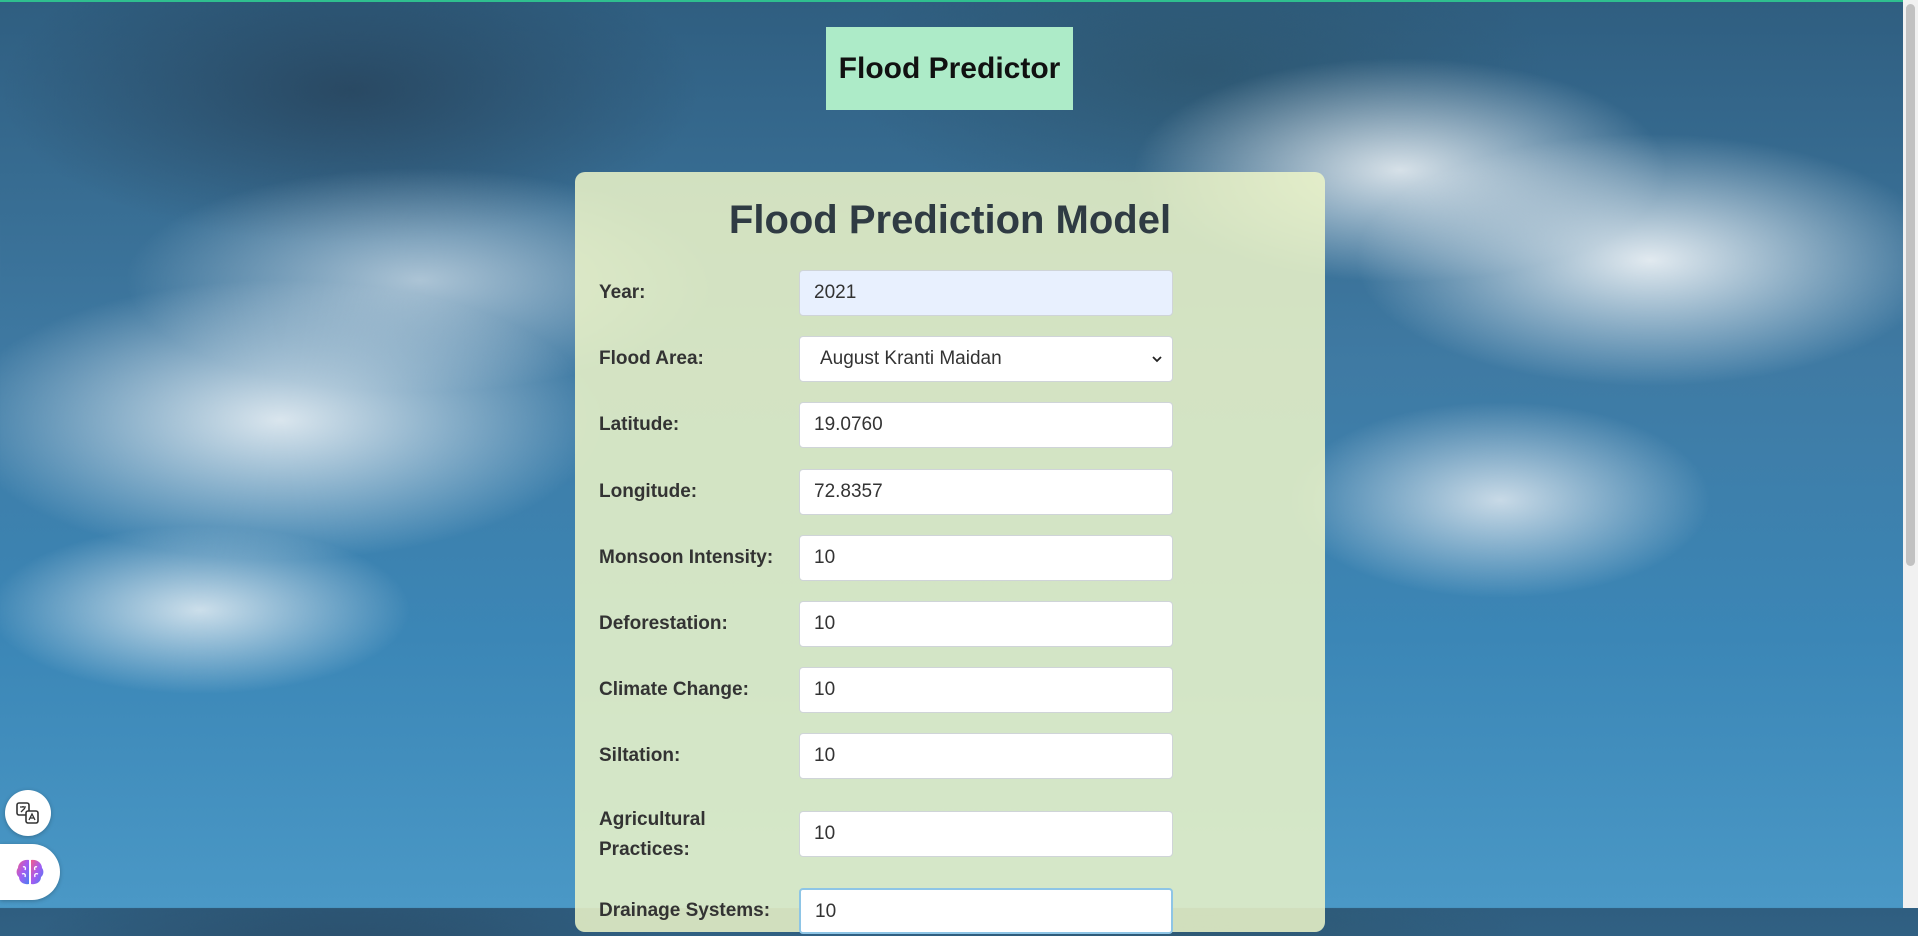 The height and width of the screenshot is (936, 1918). I want to click on translate-icon, so click(27, 813).